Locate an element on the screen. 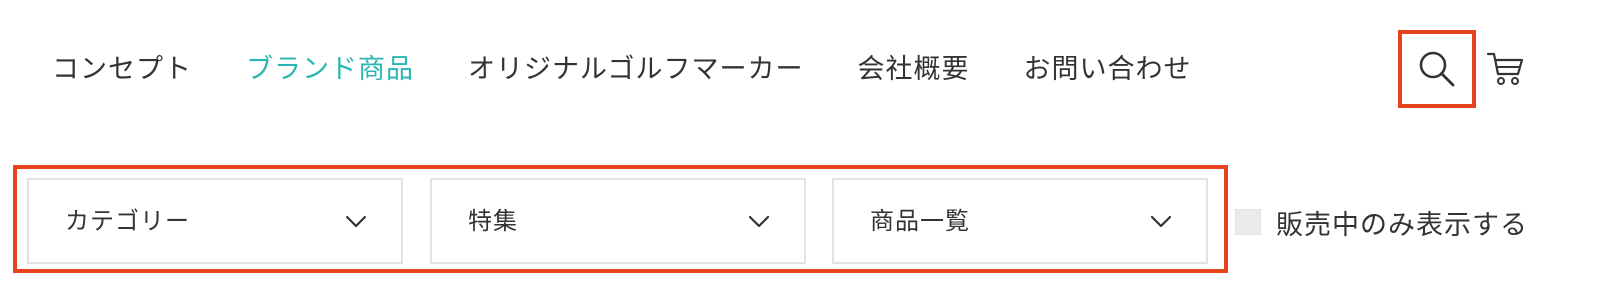 The width and height of the screenshot is (1600, 288). product-list-select-label: 商品一覧 is located at coordinates (920, 221).